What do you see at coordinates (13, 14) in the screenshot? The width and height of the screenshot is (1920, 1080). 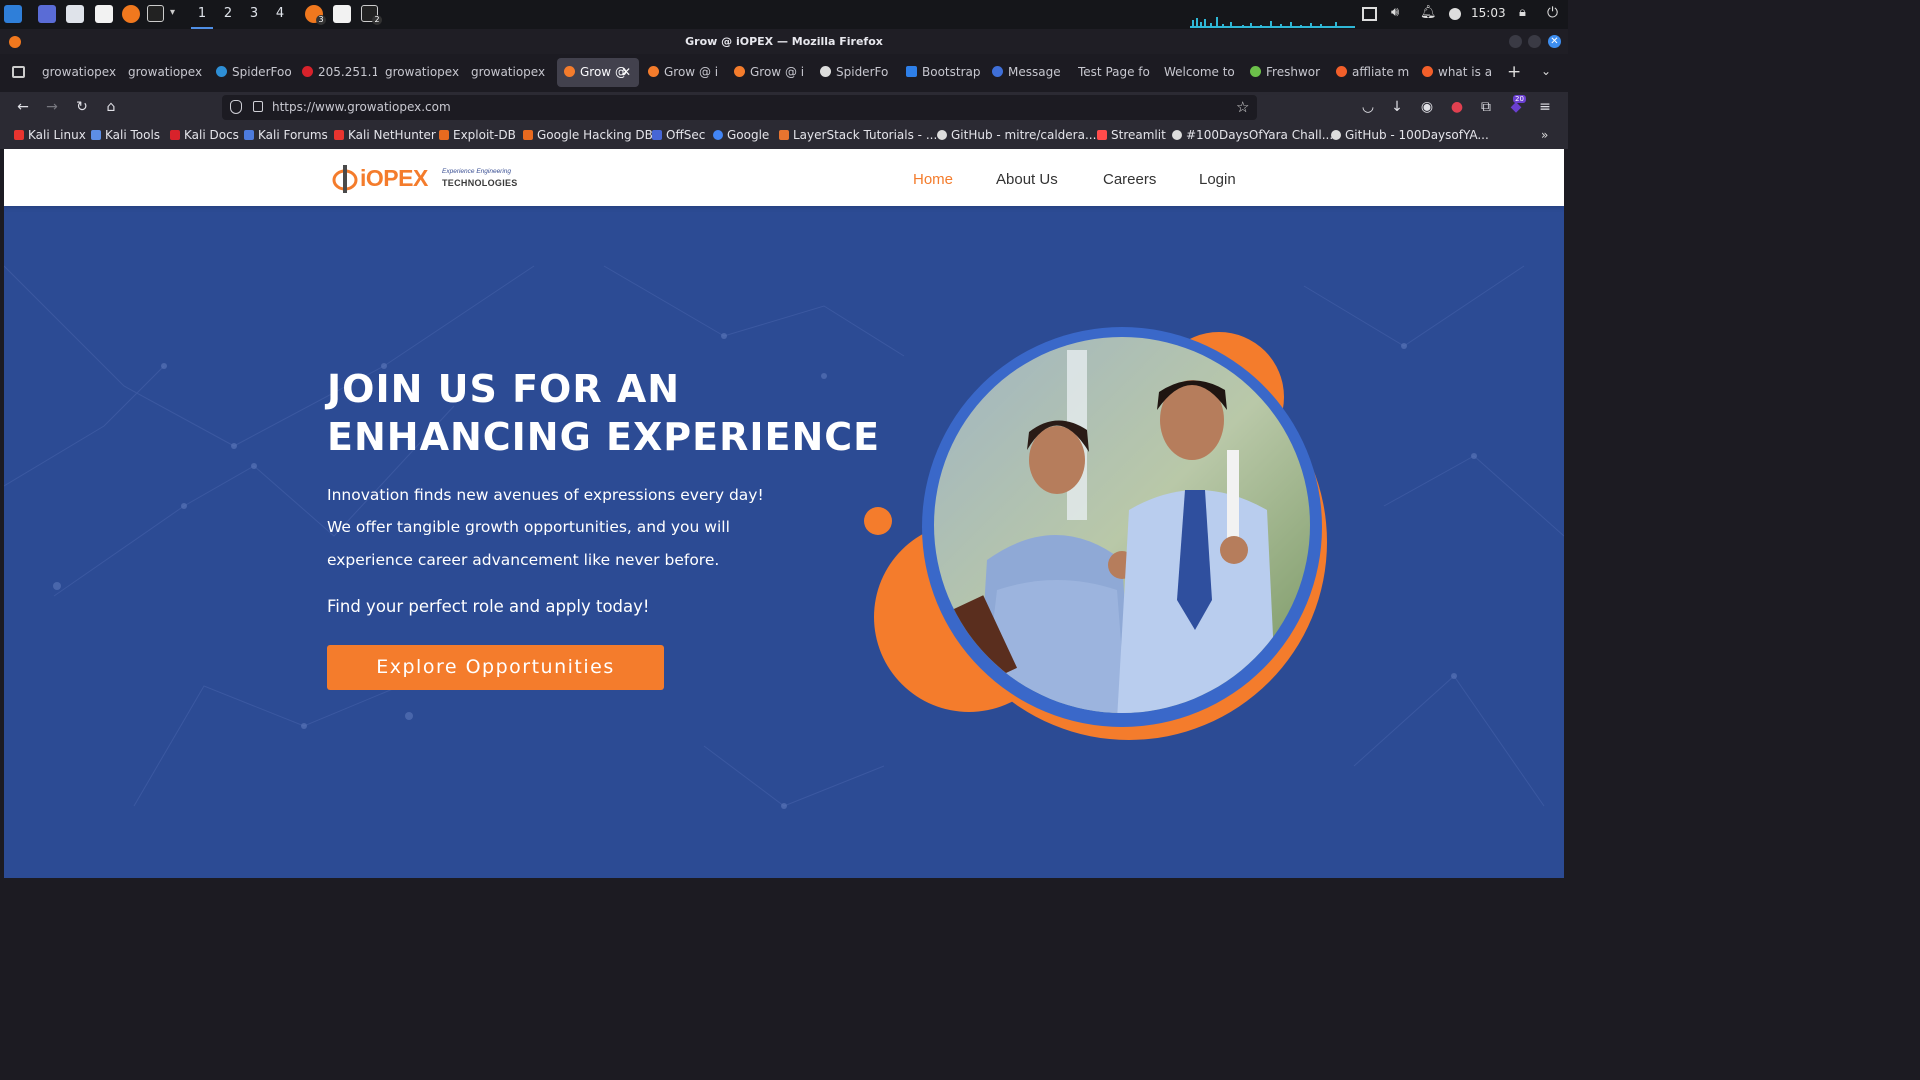 I see `kali-menu-icon` at bounding box center [13, 14].